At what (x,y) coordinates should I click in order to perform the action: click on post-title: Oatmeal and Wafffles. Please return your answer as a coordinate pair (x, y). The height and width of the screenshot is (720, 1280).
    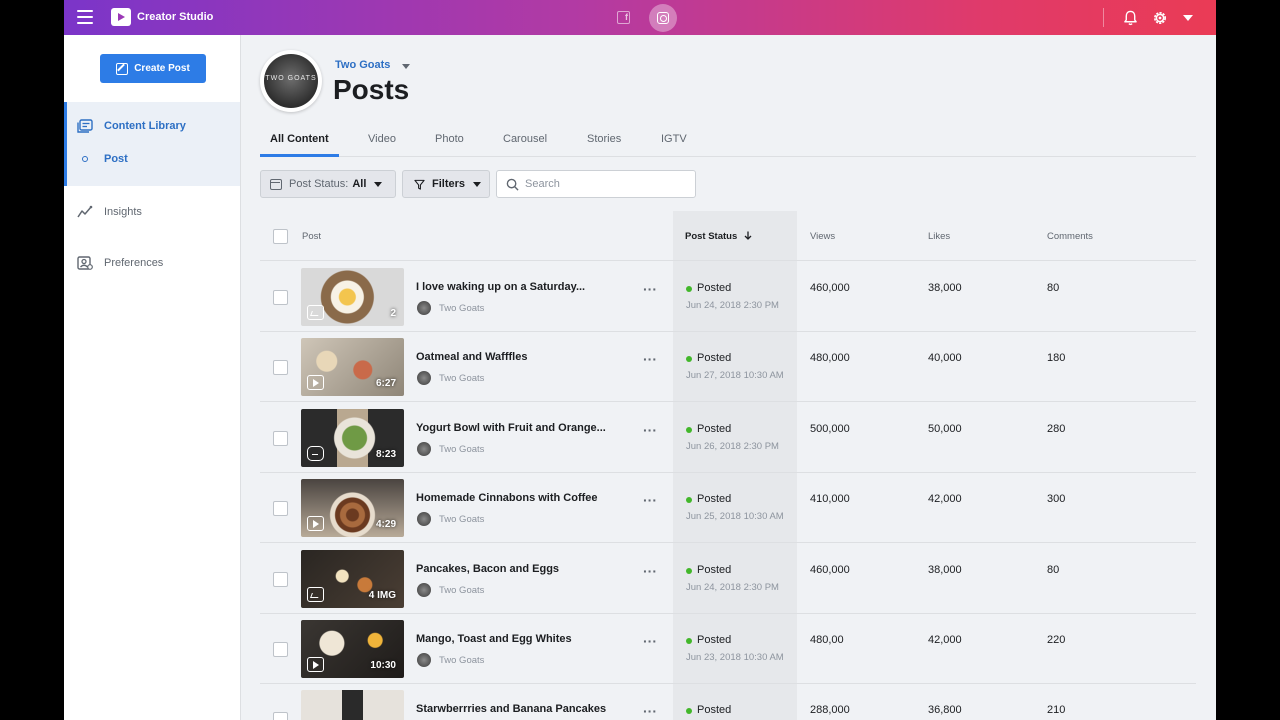
    Looking at the image, I should click on (471, 357).